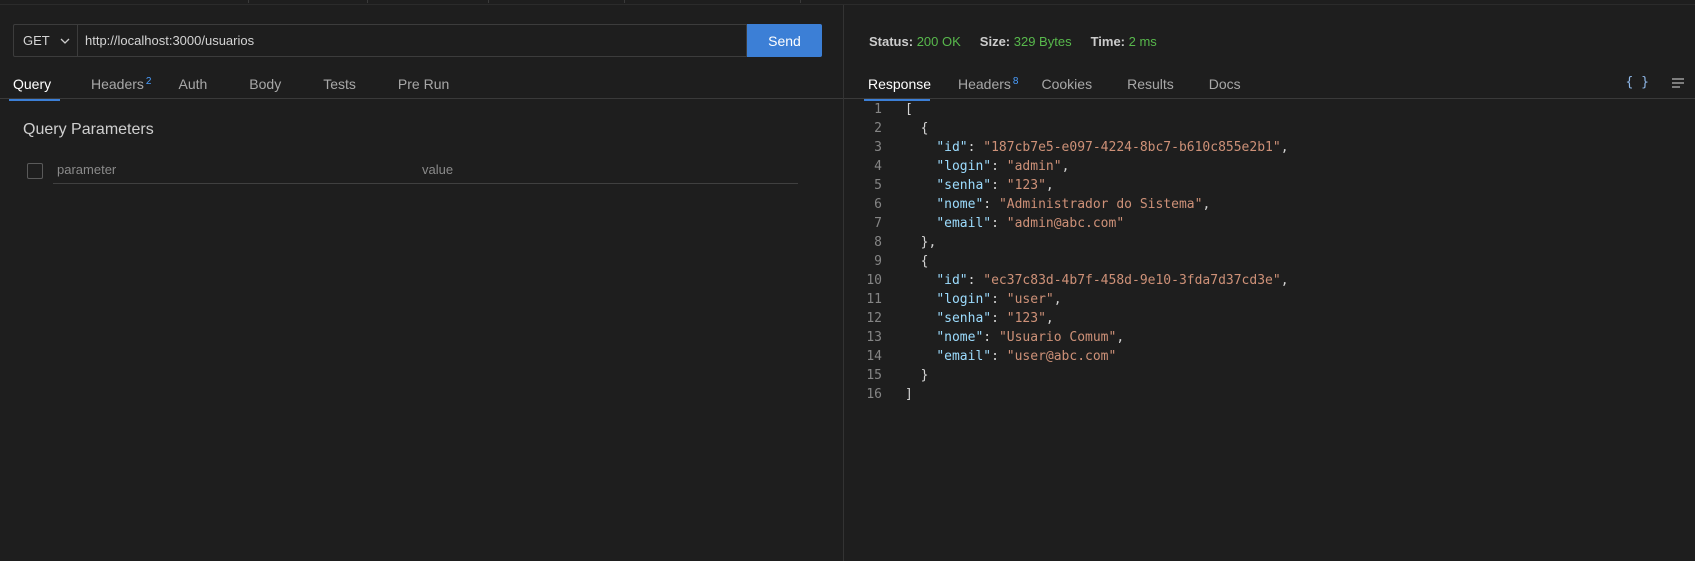 The image size is (1695, 561). What do you see at coordinates (36, 40) in the screenshot?
I see `method-label: GET` at bounding box center [36, 40].